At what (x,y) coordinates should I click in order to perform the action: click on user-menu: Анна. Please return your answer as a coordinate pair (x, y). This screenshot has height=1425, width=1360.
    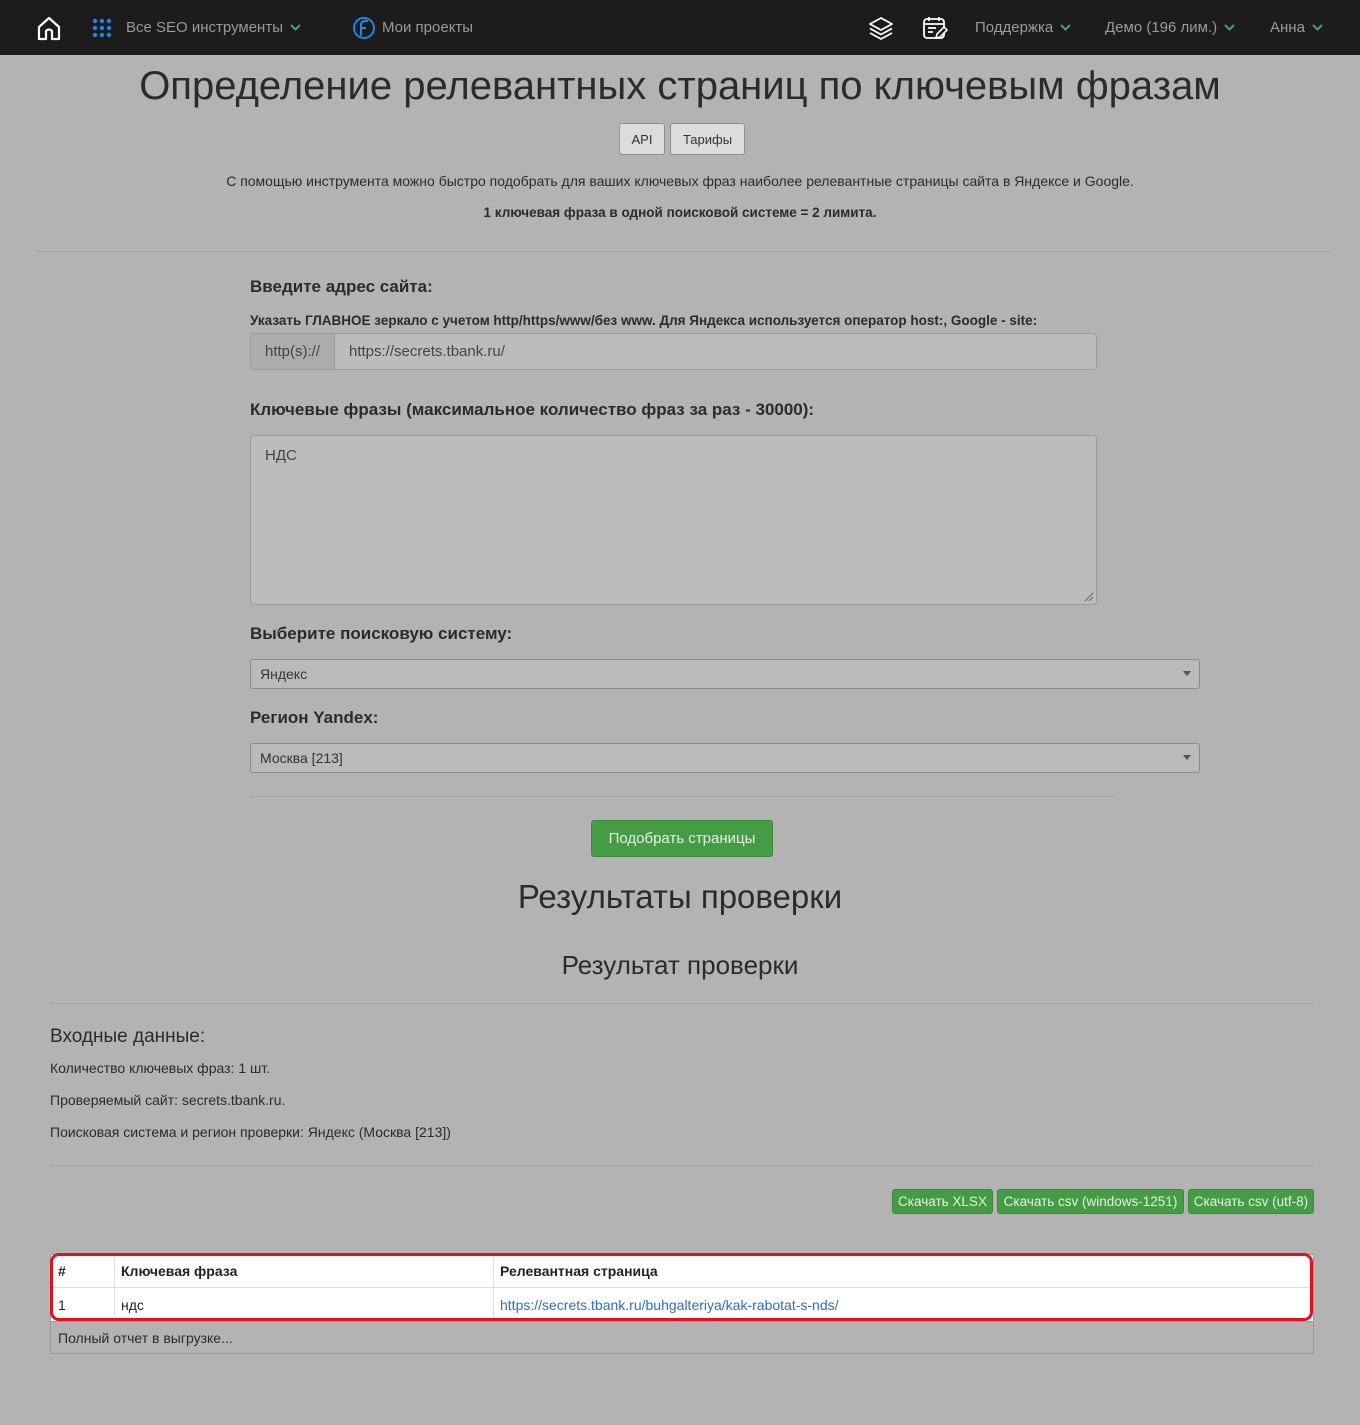
    Looking at the image, I should click on (1296, 27).